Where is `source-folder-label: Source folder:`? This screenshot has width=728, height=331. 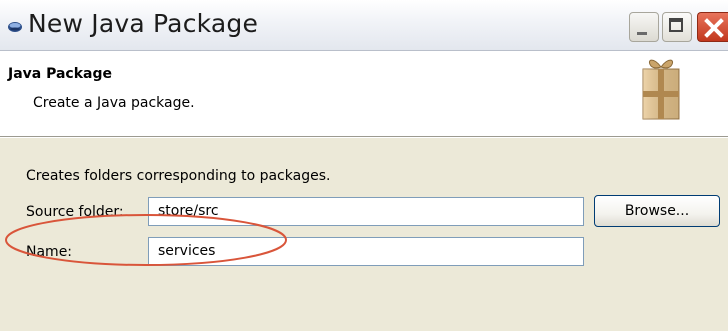
source-folder-label: Source folder: is located at coordinates (75, 212).